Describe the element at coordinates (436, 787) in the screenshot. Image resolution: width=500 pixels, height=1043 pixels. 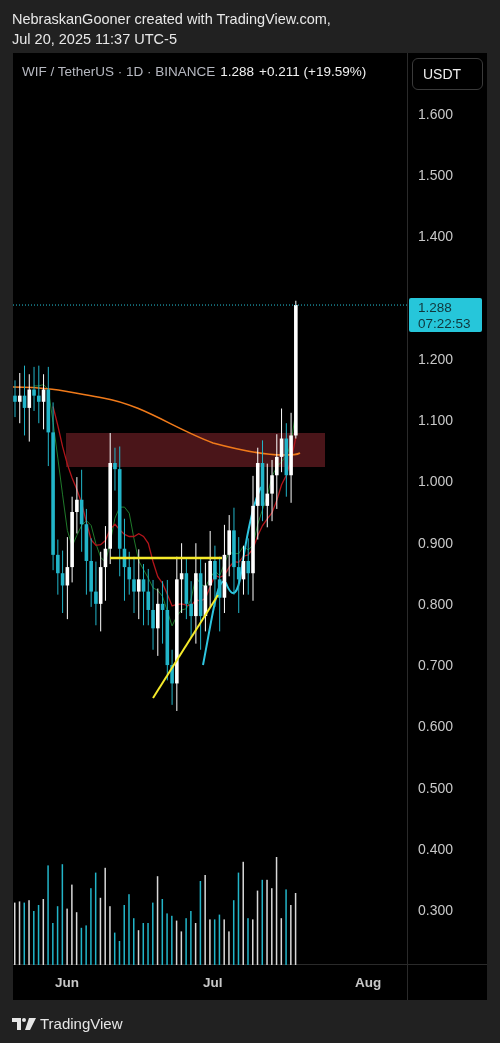
I see `price-tick-label: 0.500` at that location.